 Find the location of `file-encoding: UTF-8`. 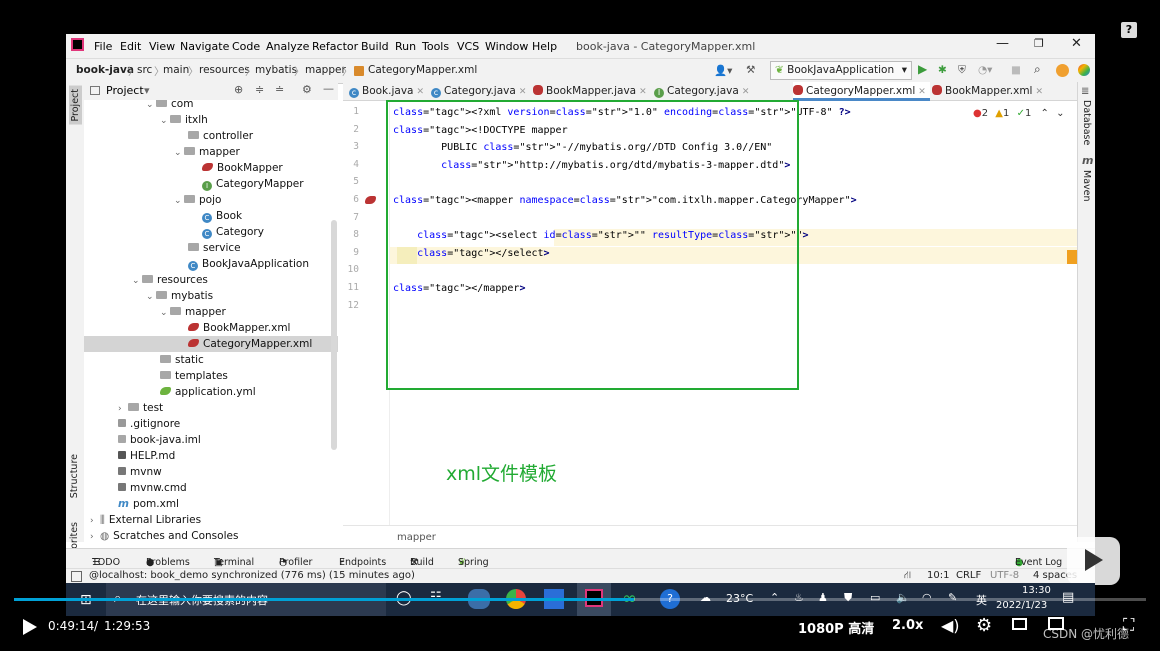

file-encoding: UTF-8 is located at coordinates (1004, 575).